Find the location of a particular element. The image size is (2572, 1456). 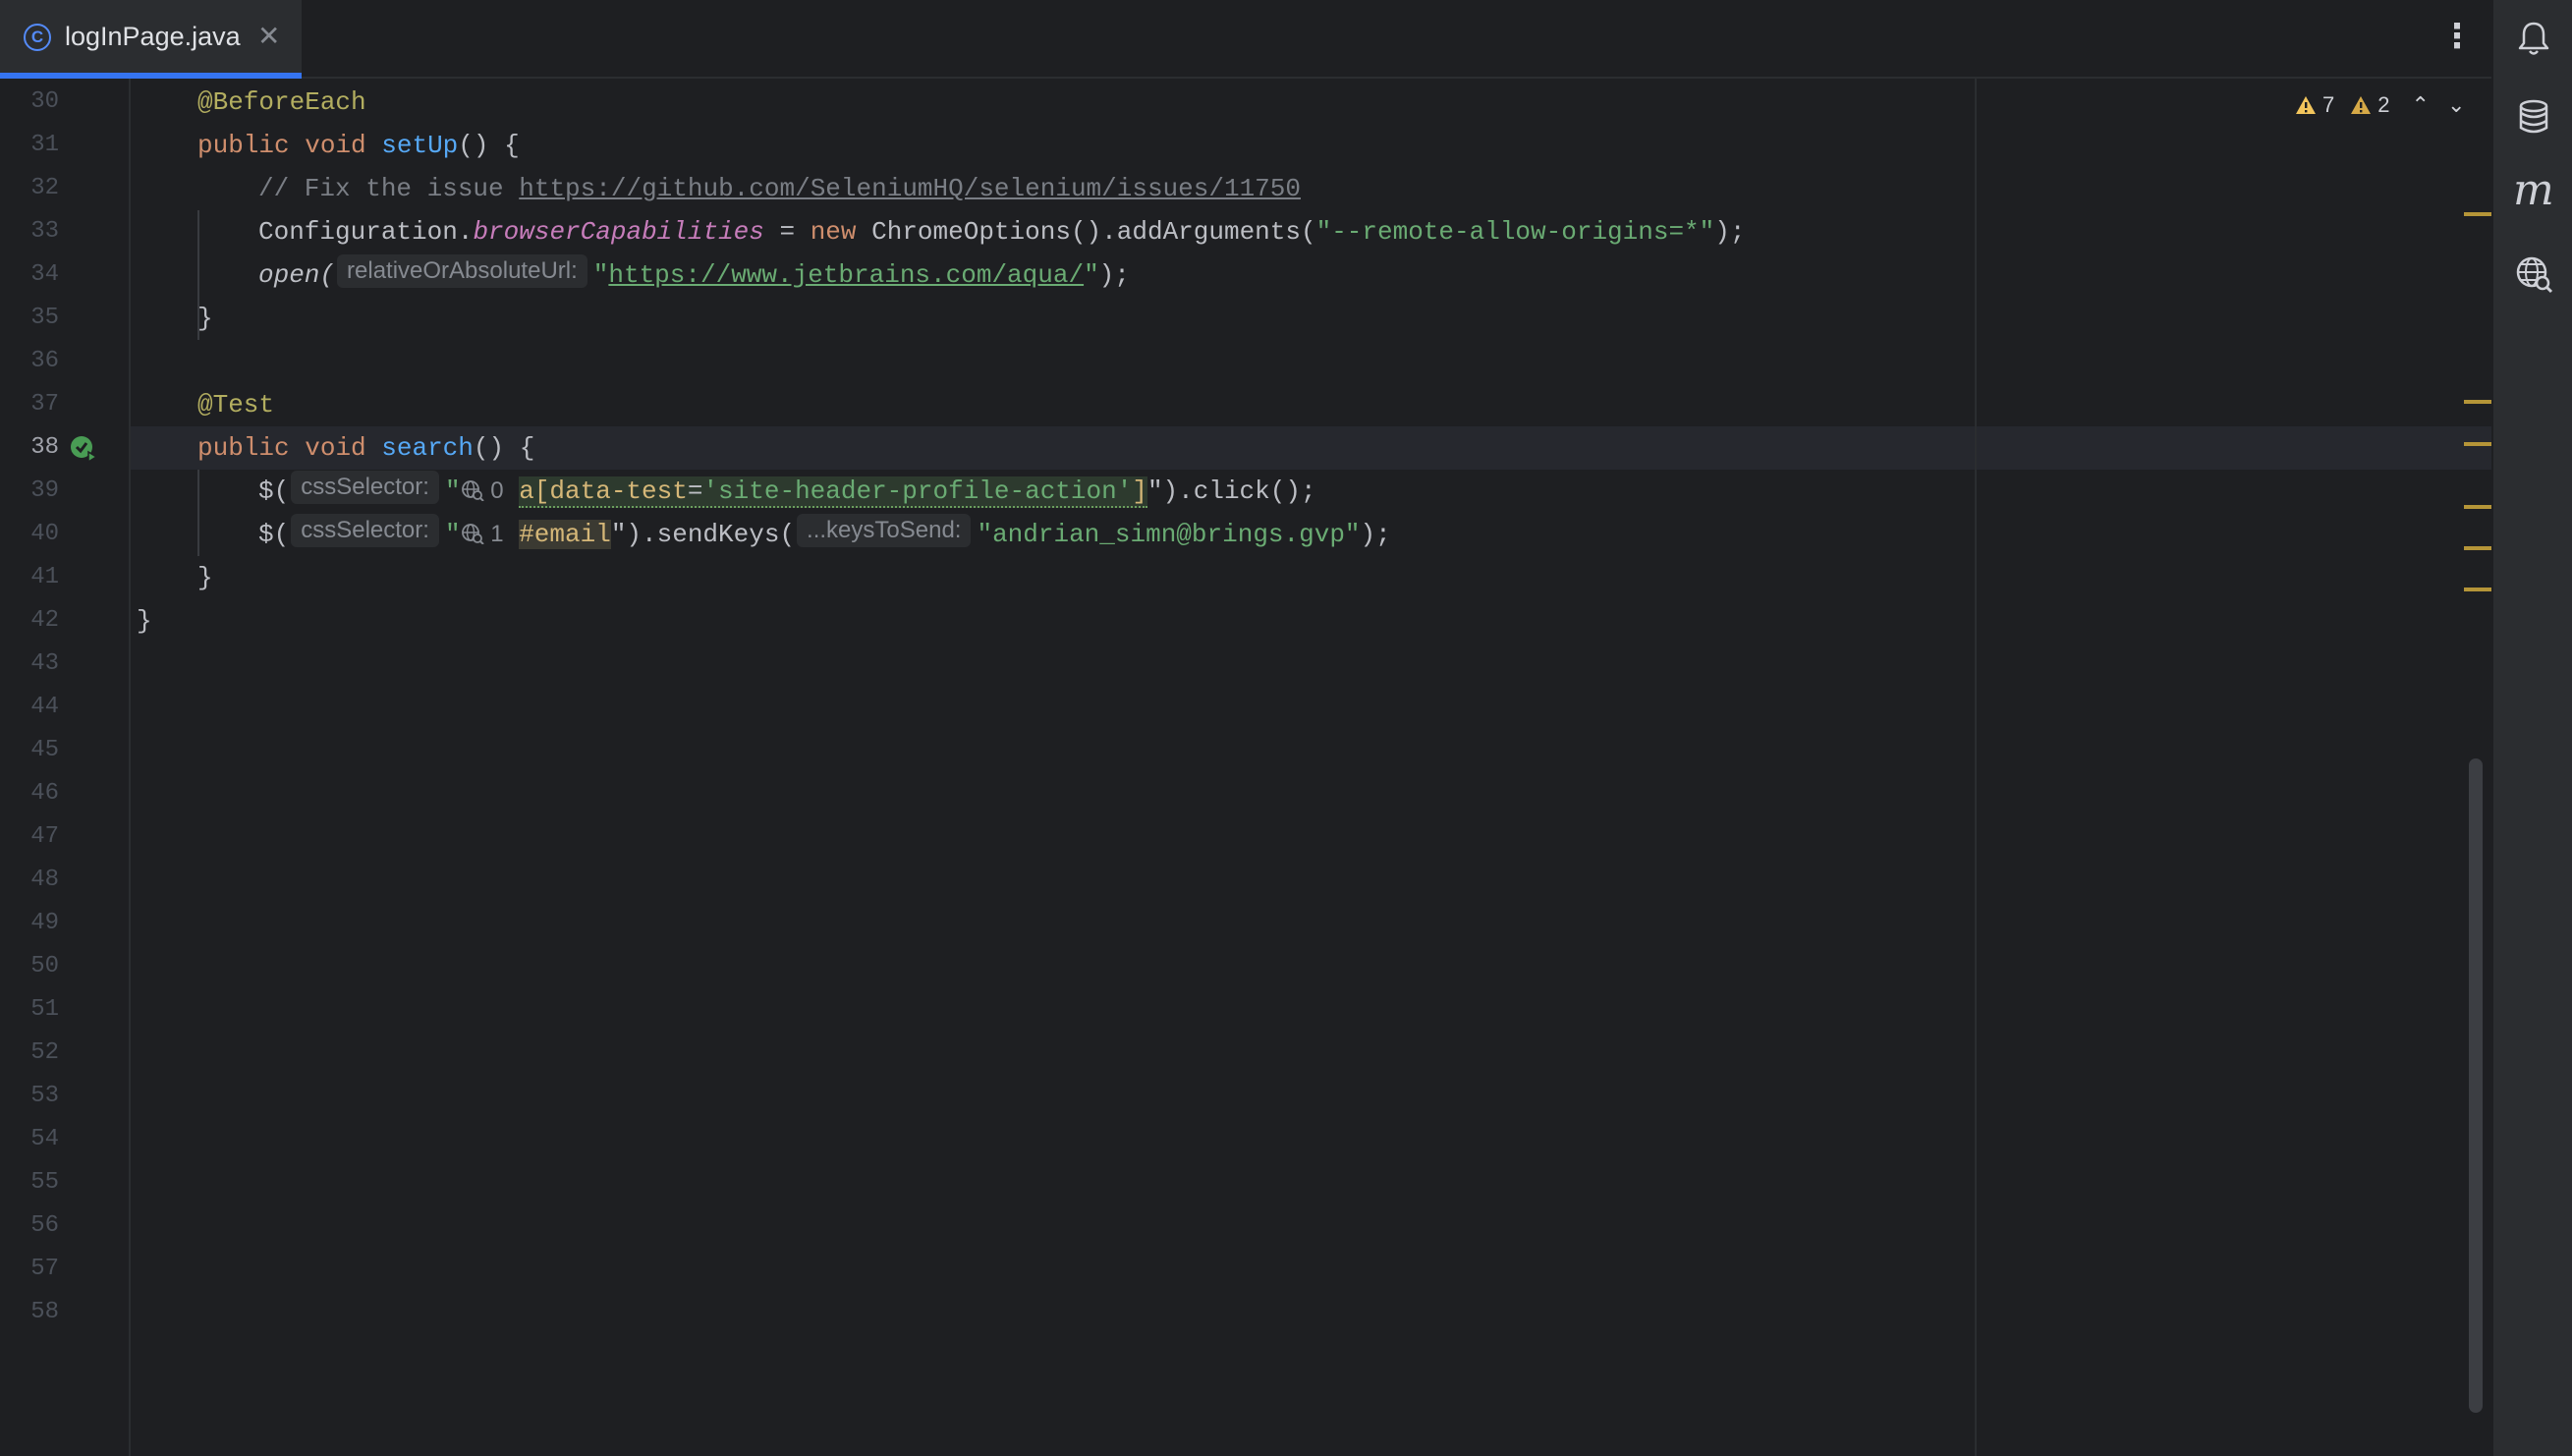

code-line-31: public void setUp() { is located at coordinates (358, 145).